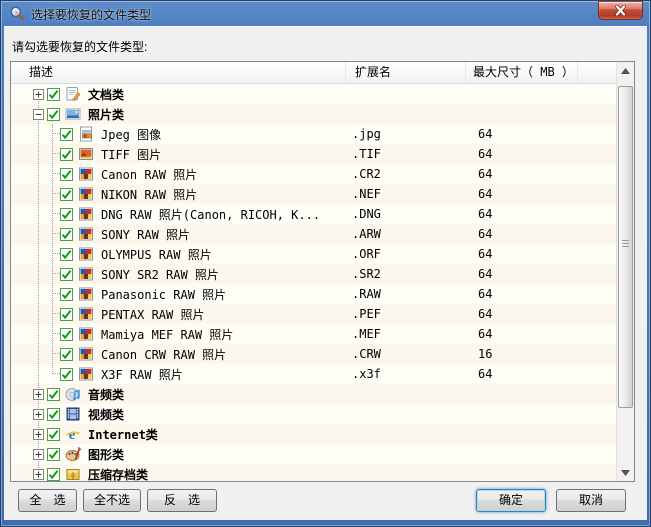 The height and width of the screenshot is (527, 651). I want to click on table-row: Mamiya MEF RAW 照片 .MEF 64, so click(314, 334).